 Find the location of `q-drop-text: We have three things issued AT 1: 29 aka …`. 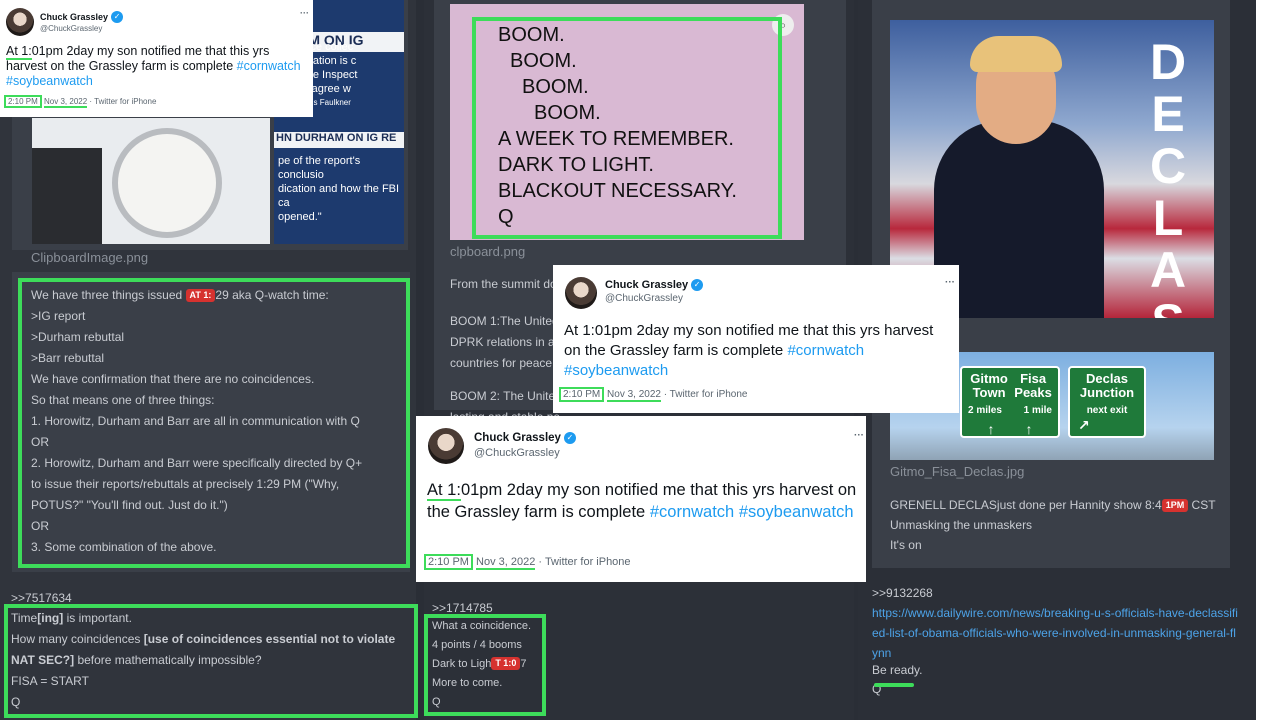

q-drop-text: We have three things issued AT 1: 29 aka … is located at coordinates (219, 421).